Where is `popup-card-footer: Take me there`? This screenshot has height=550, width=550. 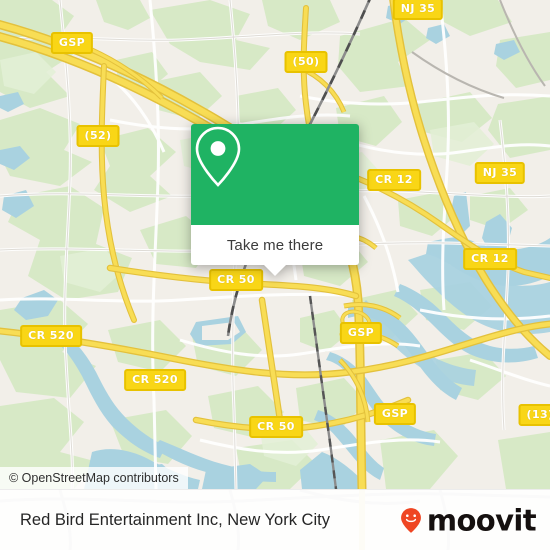 popup-card-footer: Take me there is located at coordinates (275, 250).